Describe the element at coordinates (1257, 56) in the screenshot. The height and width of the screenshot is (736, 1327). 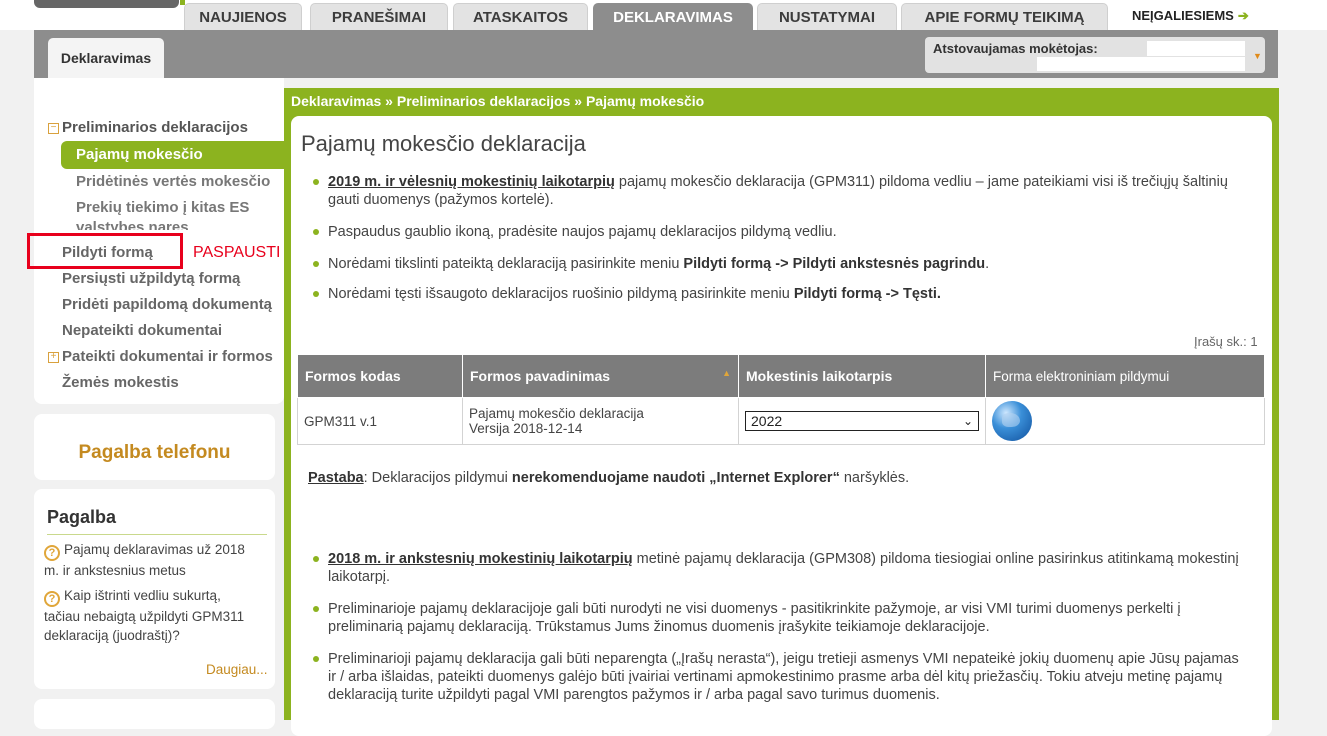
I see `dropdown-arrow-icon: ▼` at that location.